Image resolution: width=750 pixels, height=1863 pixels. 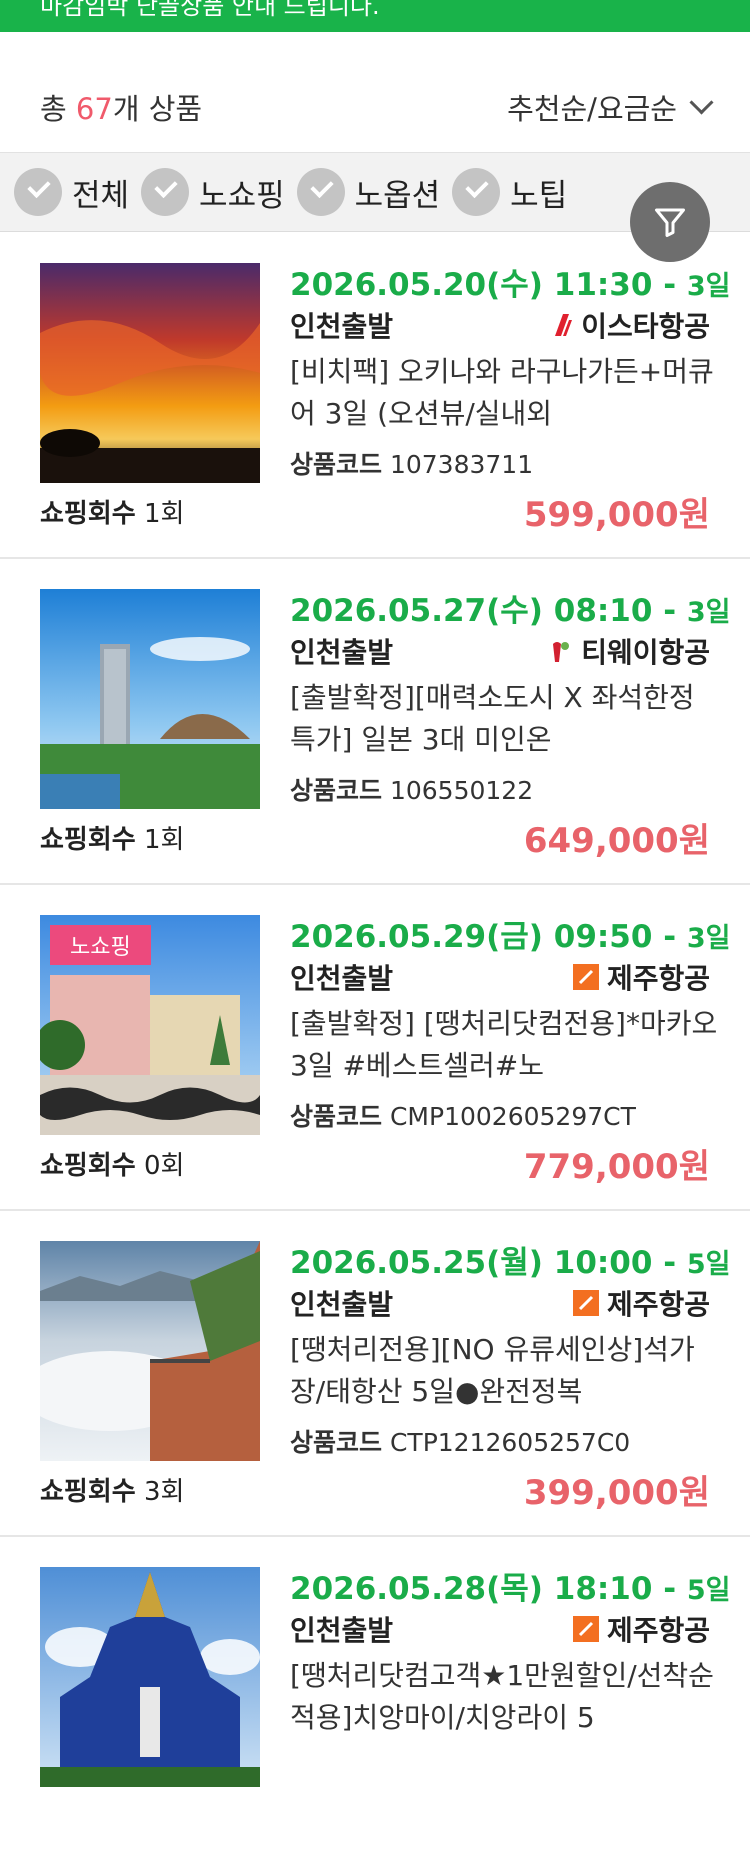 What do you see at coordinates (510, 1263) in the screenshot?
I see `departure-date: 2026.05.25(월) 10:00 - 5일` at bounding box center [510, 1263].